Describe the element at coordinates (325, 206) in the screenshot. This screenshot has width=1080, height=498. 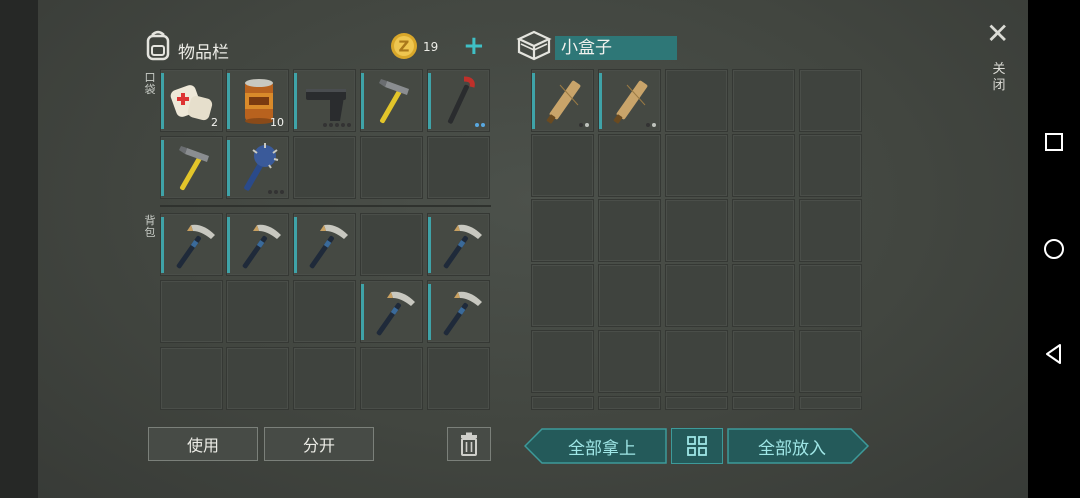
I see `section-divider` at that location.